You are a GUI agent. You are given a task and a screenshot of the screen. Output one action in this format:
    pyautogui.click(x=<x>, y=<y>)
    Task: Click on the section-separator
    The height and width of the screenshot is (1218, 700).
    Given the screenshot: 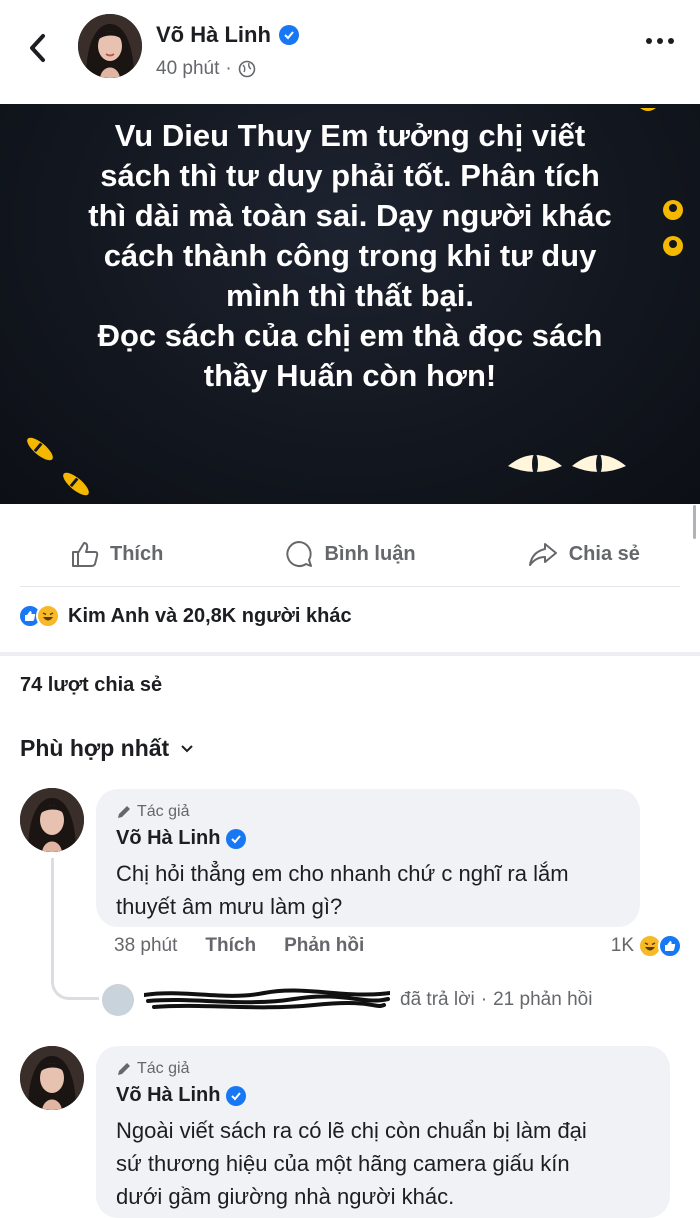 What is the action you would take?
    pyautogui.click(x=350, y=654)
    